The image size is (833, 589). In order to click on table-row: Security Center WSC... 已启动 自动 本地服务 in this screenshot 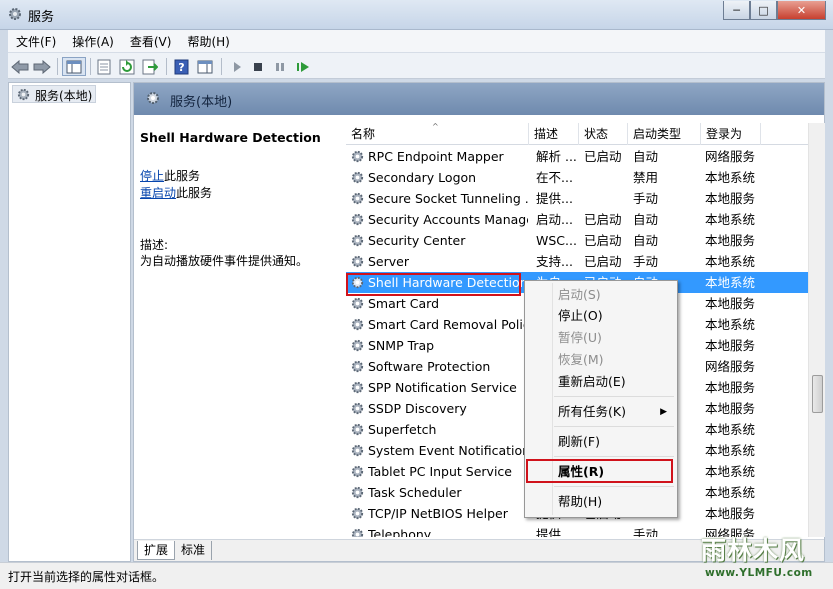, I will do `click(577, 240)`.